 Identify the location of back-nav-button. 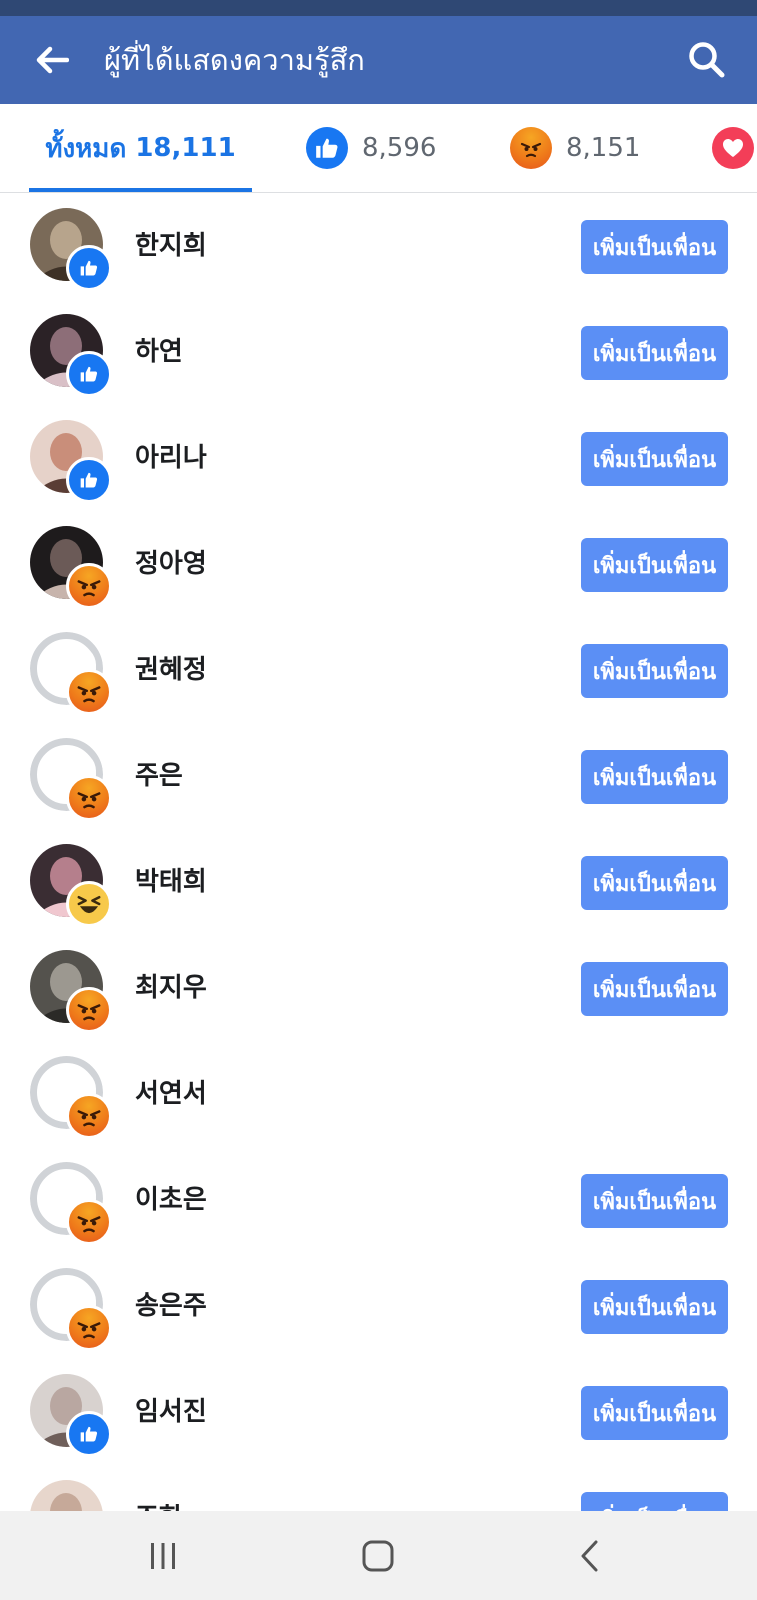
(590, 1555).